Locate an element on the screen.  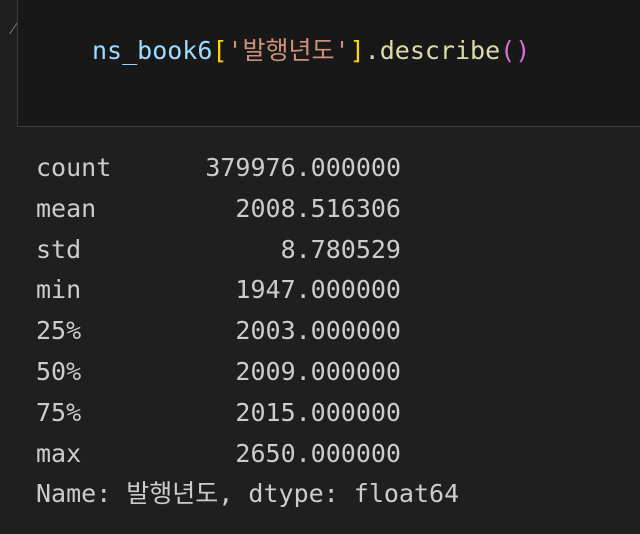
code-line: ns_book6['발행년도'].describe() is located at coordinates (311, 51).